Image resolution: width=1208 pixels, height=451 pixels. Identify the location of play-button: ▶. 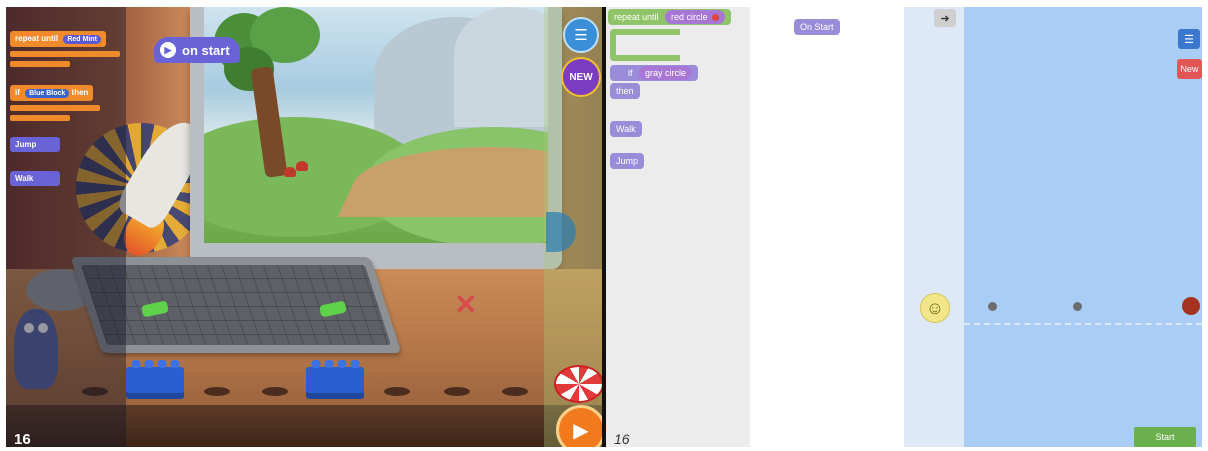
(579, 426).